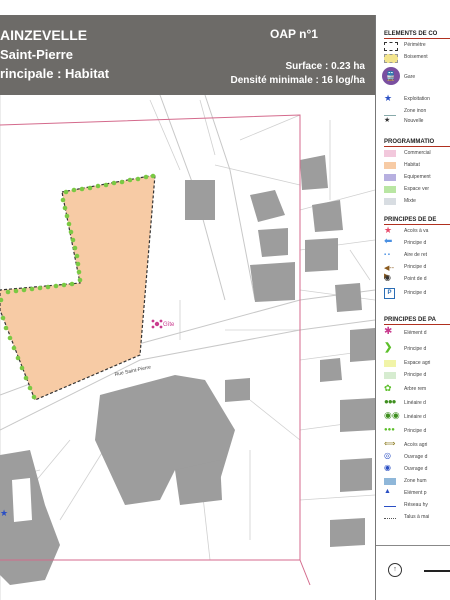  Describe the element at coordinates (325, 66) in the screenshot. I see `surface-label: Surface : 0.23 ha` at that location.